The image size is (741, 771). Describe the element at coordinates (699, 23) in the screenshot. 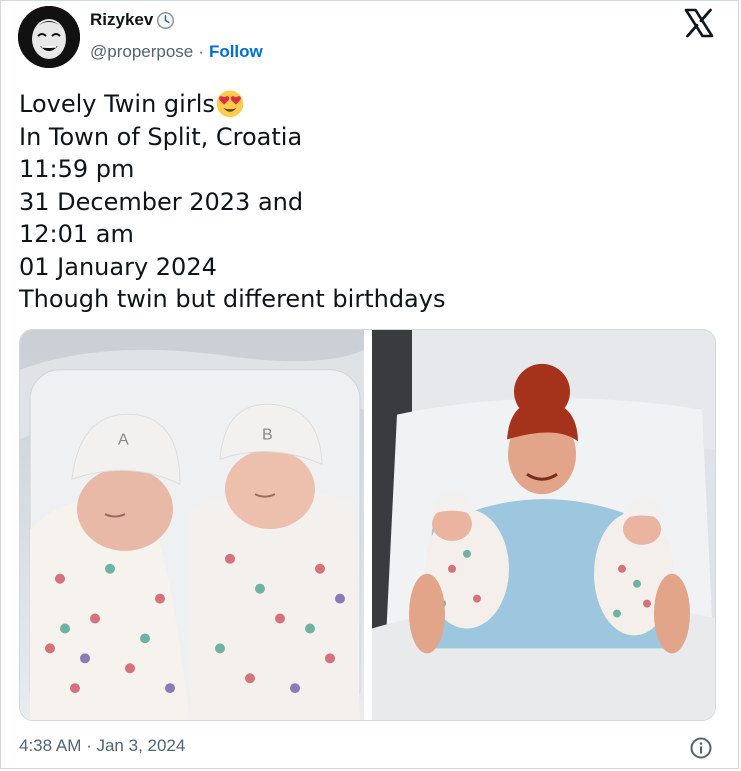

I see `x-logo-icon` at that location.